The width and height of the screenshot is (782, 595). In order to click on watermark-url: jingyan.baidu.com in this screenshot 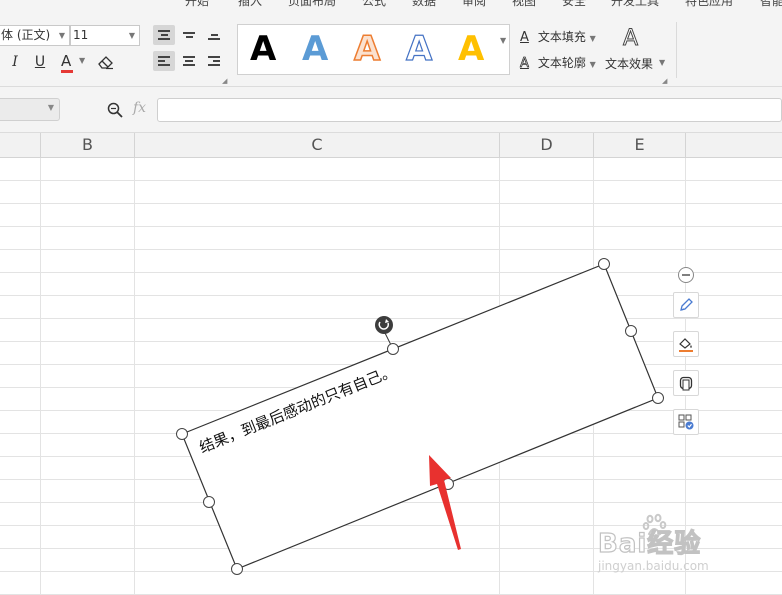, I will do `click(653, 566)`.